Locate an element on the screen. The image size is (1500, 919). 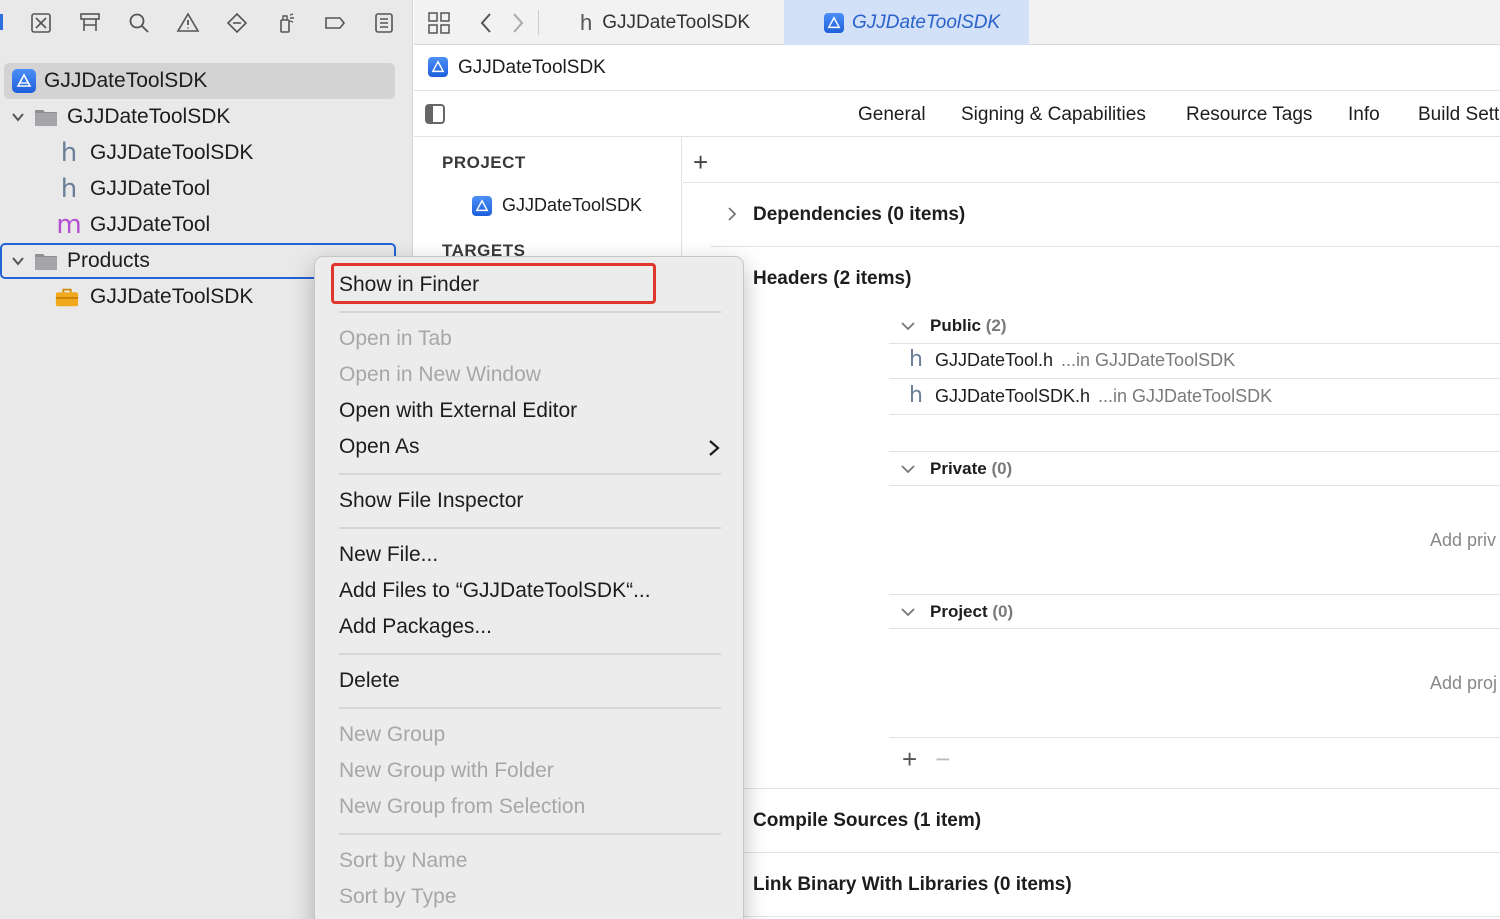
breadcrumb: GJJDateToolSDK is located at coordinates (532, 68).